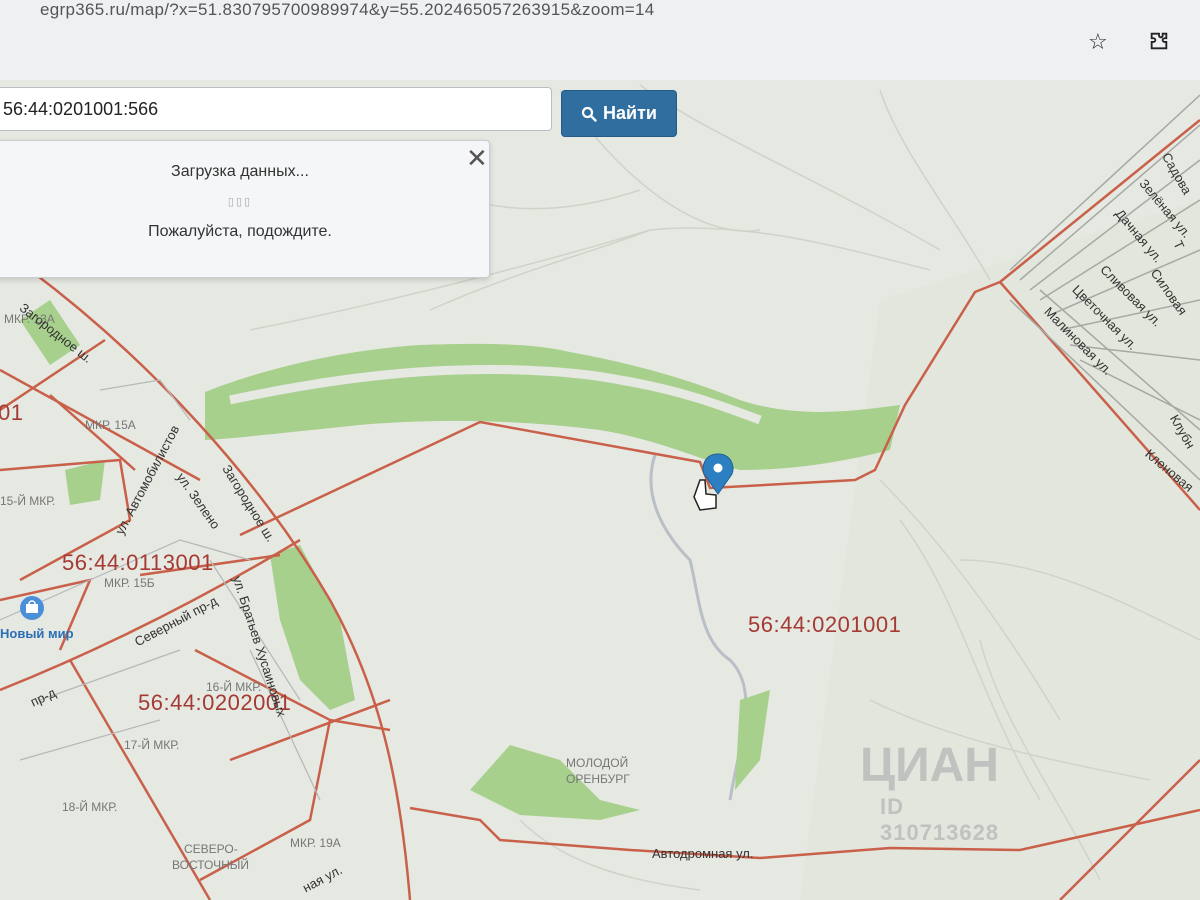 The width and height of the screenshot is (1200, 900). Describe the element at coordinates (32, 608) in the screenshot. I see `shopping-bag-icon` at that location.